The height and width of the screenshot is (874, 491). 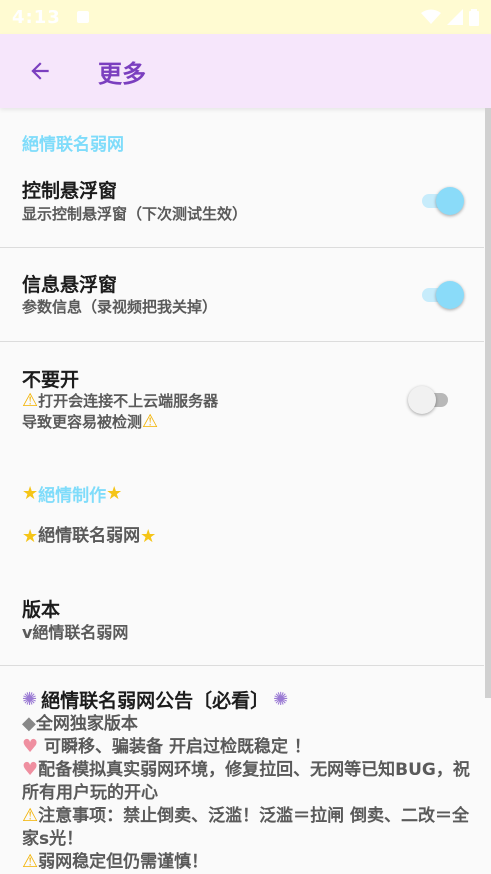 I want to click on pref-title: 版本, so click(x=41, y=610).